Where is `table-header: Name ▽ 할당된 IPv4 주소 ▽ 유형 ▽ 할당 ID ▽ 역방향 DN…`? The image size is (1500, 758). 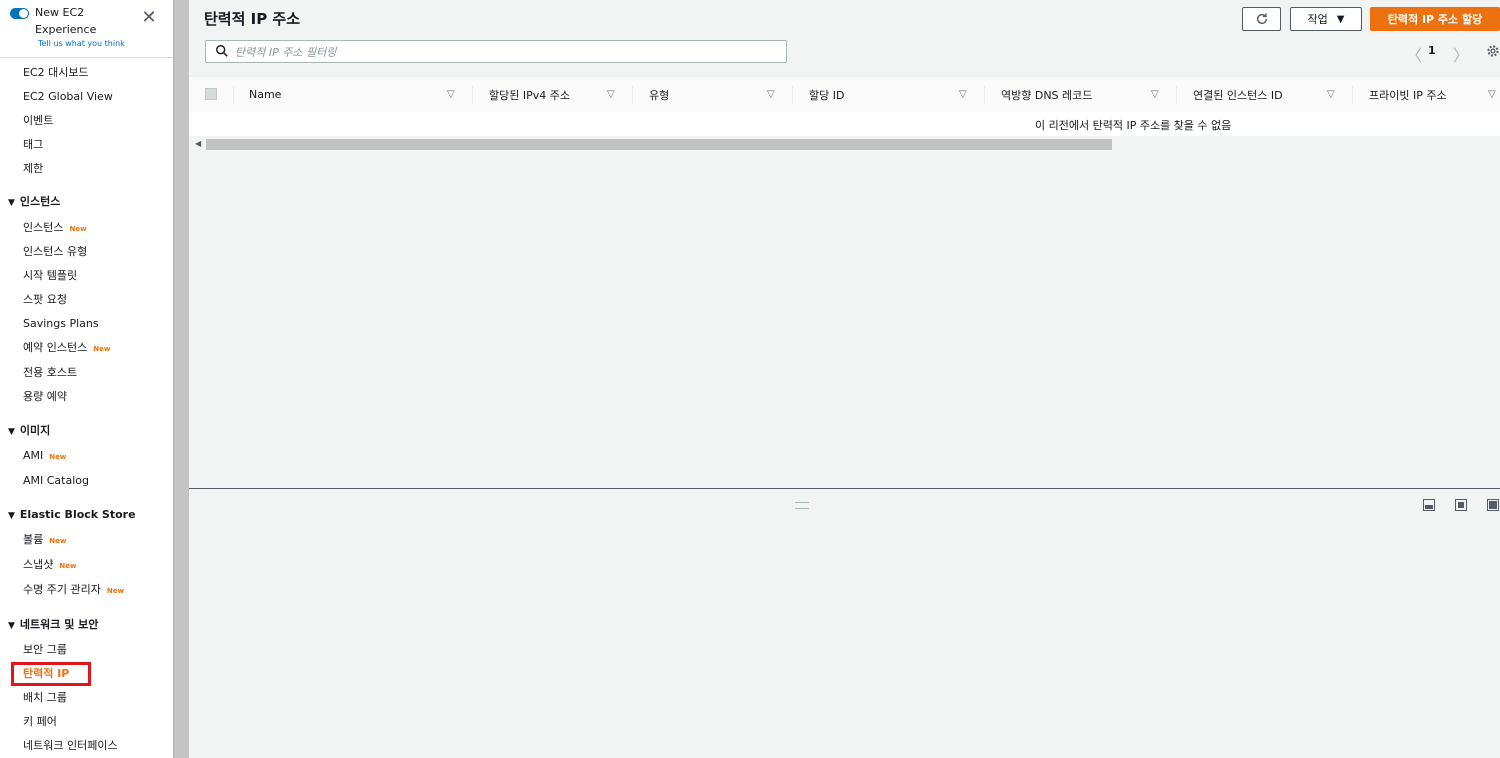 table-header: Name ▽ 할당된 IPv4 주소 ▽ 유형 ▽ 할당 ID ▽ 역방향 DN… is located at coordinates (844, 94).